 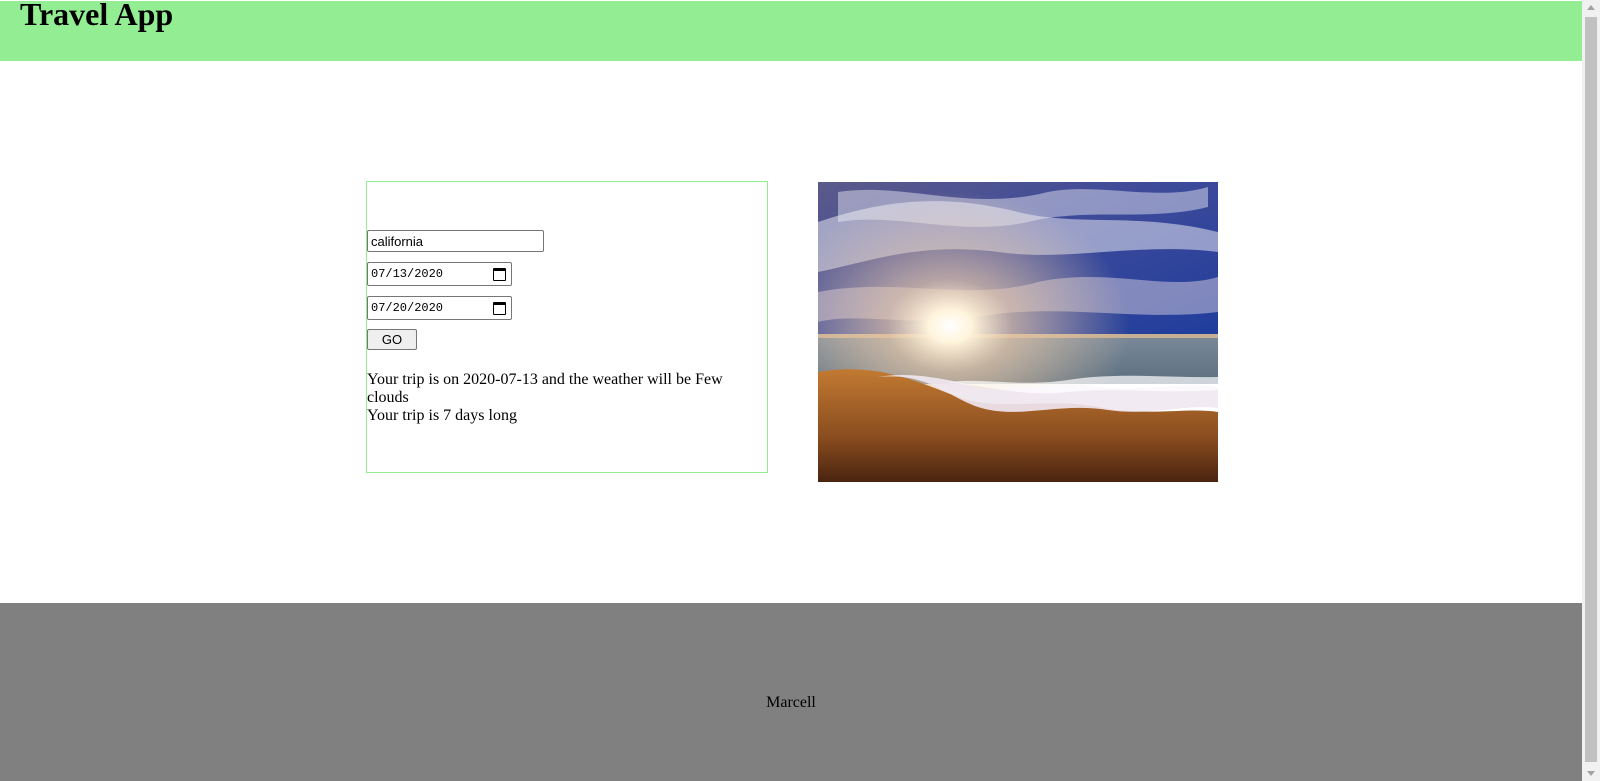 What do you see at coordinates (392, 339) in the screenshot?
I see `go-button: GO` at bounding box center [392, 339].